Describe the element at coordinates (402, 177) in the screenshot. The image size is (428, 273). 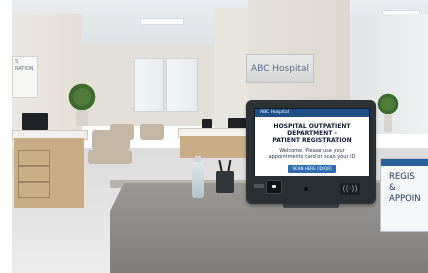
I see `sign-line1: REGIS` at that location.